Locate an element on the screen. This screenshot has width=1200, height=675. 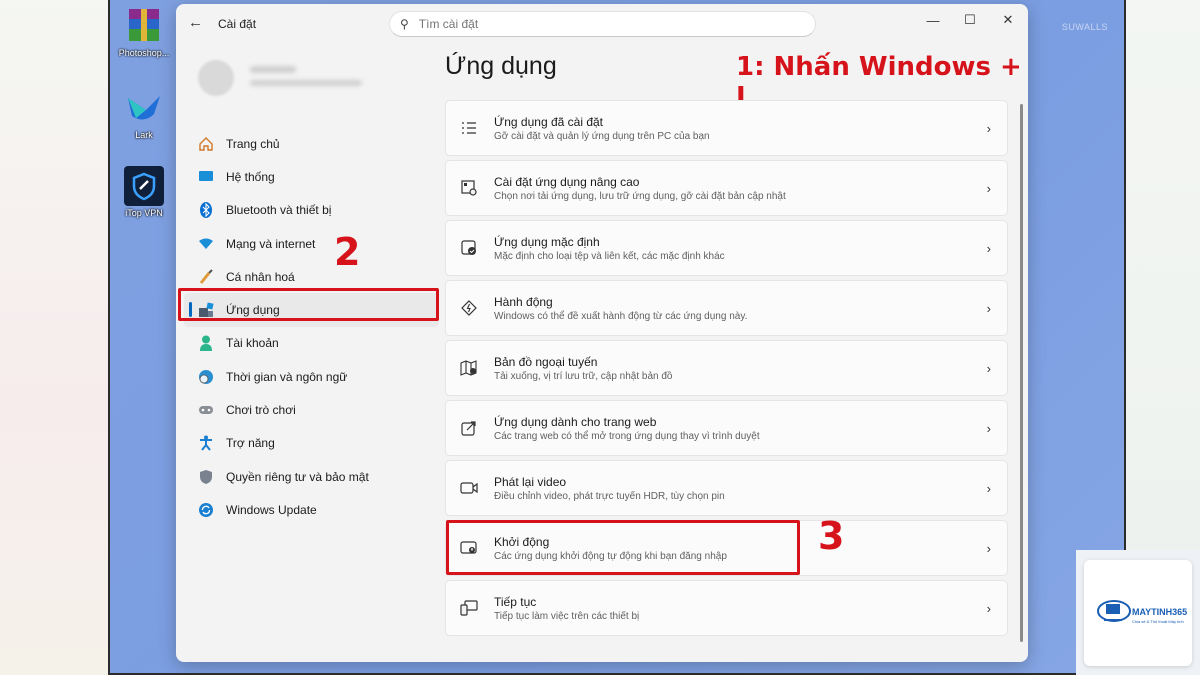
step3-label: 3 is located at coordinates (831, 536).